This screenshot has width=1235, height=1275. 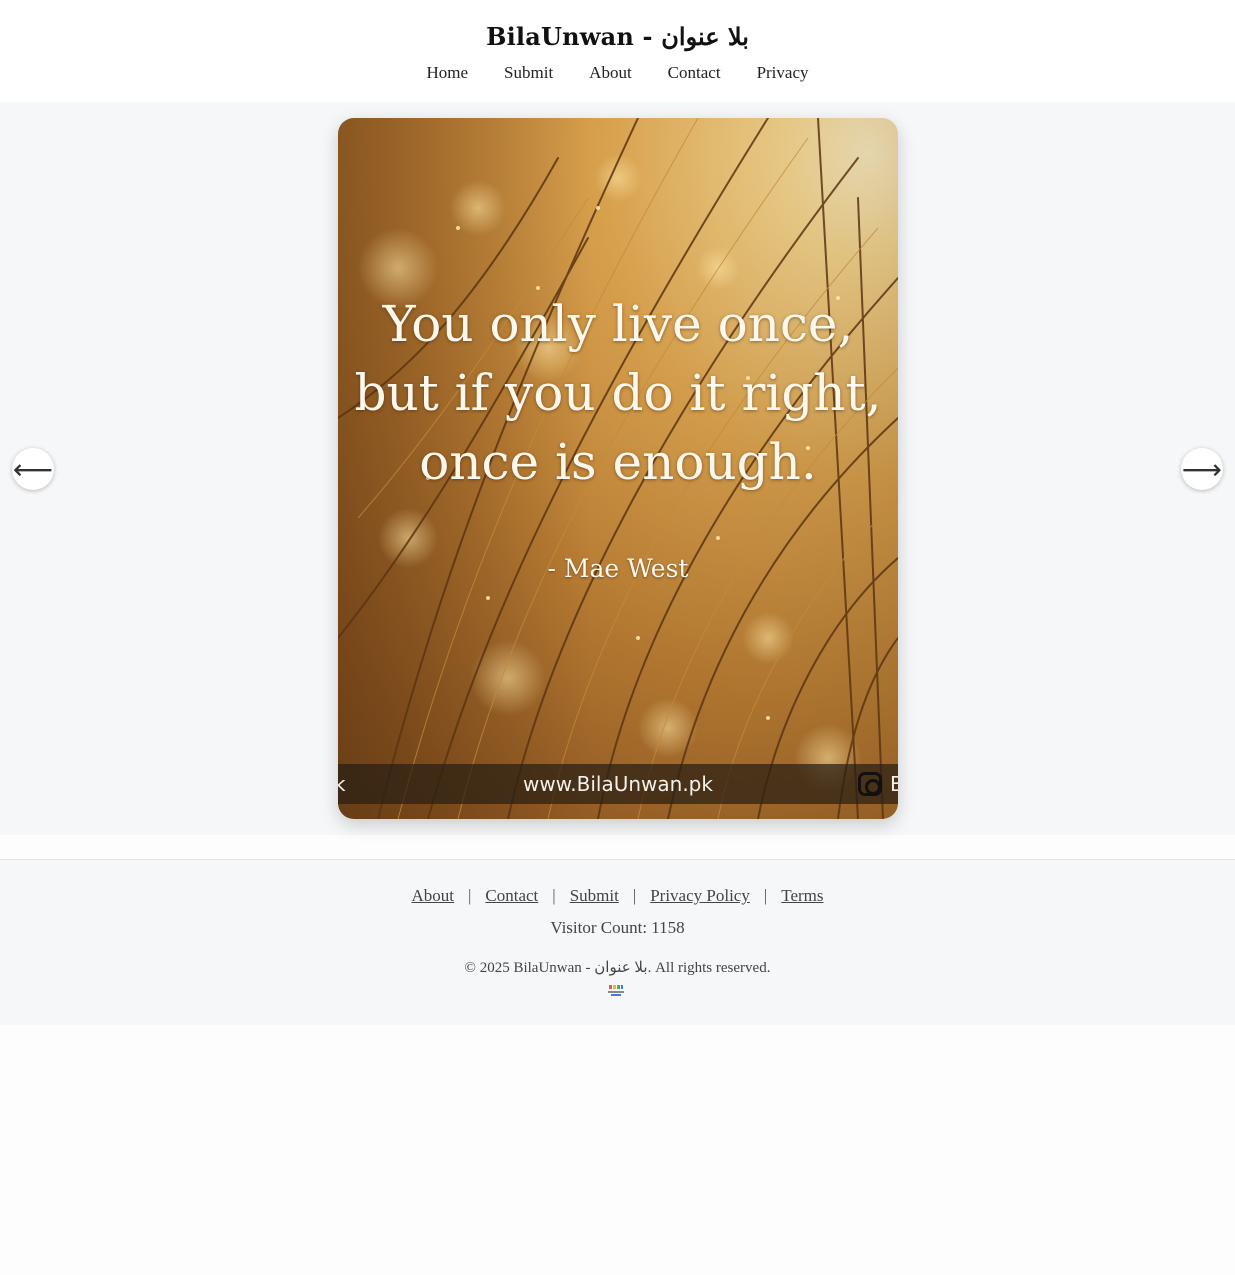 What do you see at coordinates (694, 73) in the screenshot?
I see `nav-contact-link: Contact` at bounding box center [694, 73].